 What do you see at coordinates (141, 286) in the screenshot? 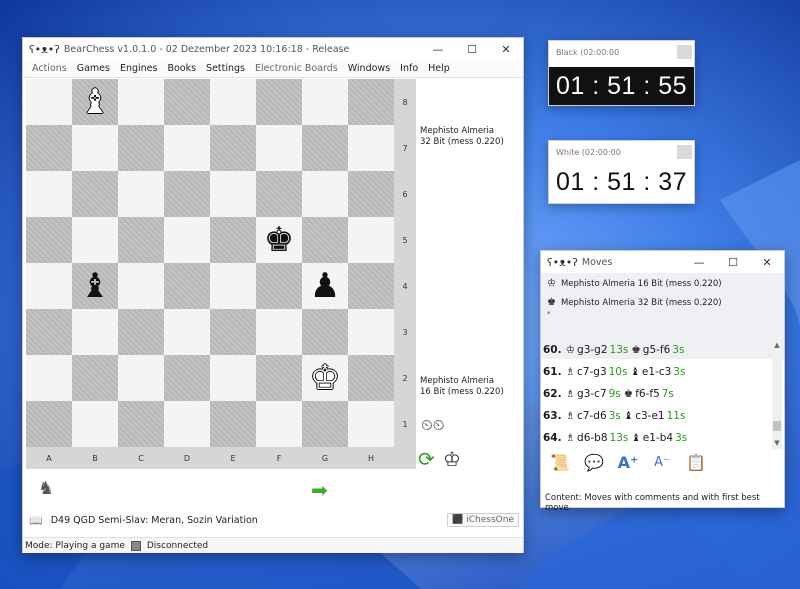
I see `square-c4` at bounding box center [141, 286].